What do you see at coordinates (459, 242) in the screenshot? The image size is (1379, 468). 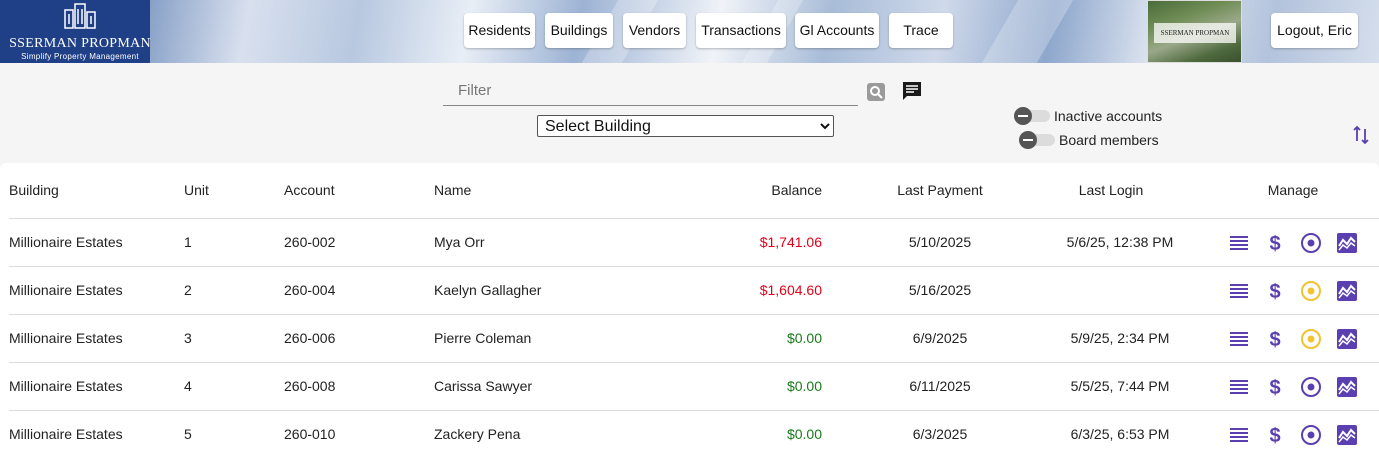 I see `cell-name: Mya Orr` at bounding box center [459, 242].